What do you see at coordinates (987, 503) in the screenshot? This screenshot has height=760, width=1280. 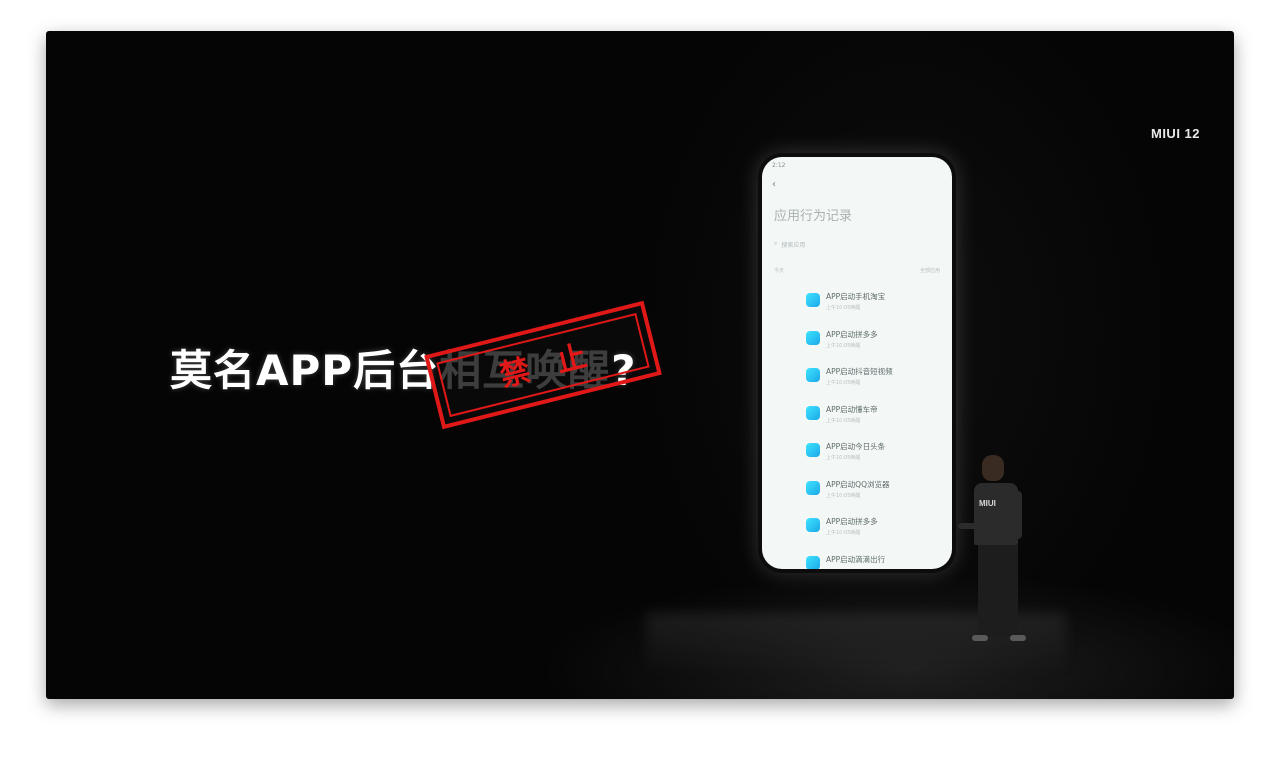 I see `shirt-logo: MIUI` at bounding box center [987, 503].